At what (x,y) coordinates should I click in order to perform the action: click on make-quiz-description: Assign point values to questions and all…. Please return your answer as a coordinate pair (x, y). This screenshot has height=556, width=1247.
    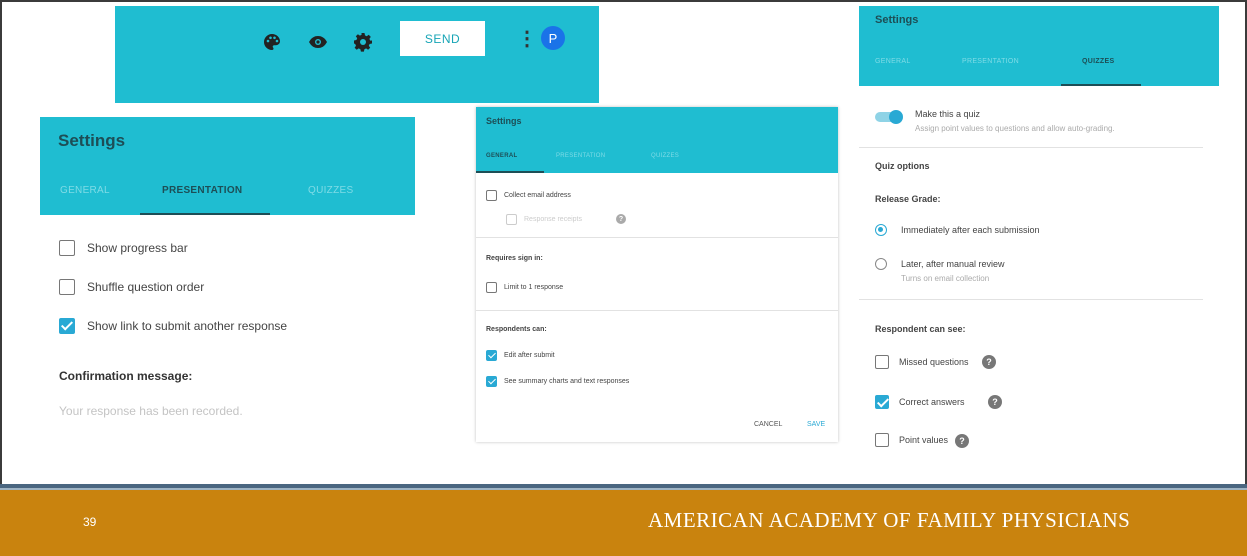
    Looking at the image, I should click on (1015, 128).